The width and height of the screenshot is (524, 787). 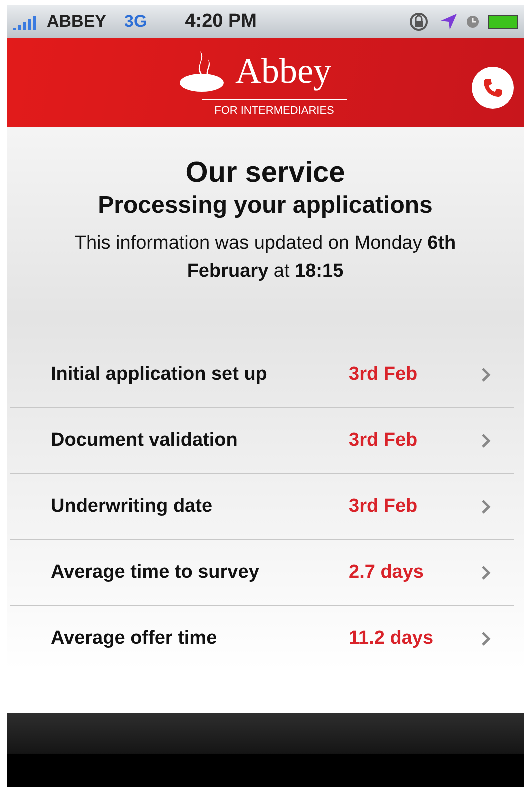 What do you see at coordinates (503, 21) in the screenshot?
I see `battery-icon` at bounding box center [503, 21].